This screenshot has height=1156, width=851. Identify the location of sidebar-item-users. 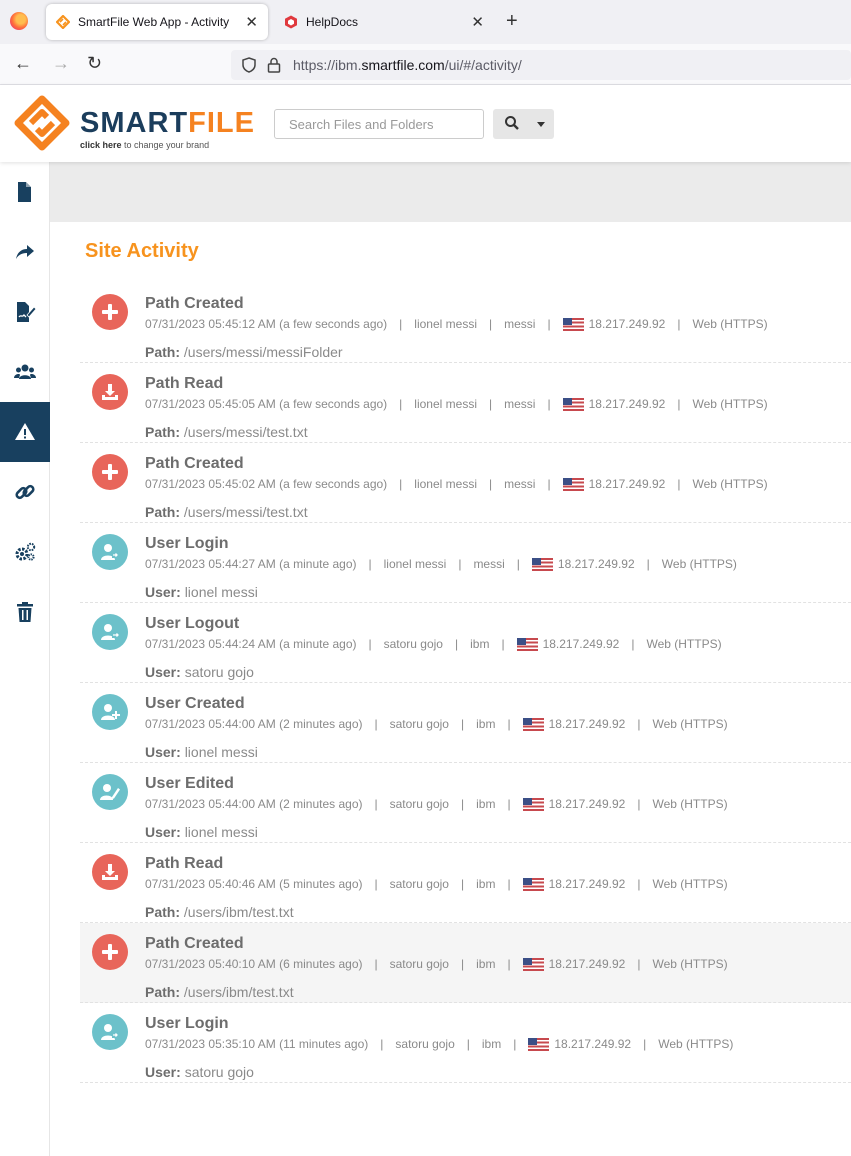
(25, 372).